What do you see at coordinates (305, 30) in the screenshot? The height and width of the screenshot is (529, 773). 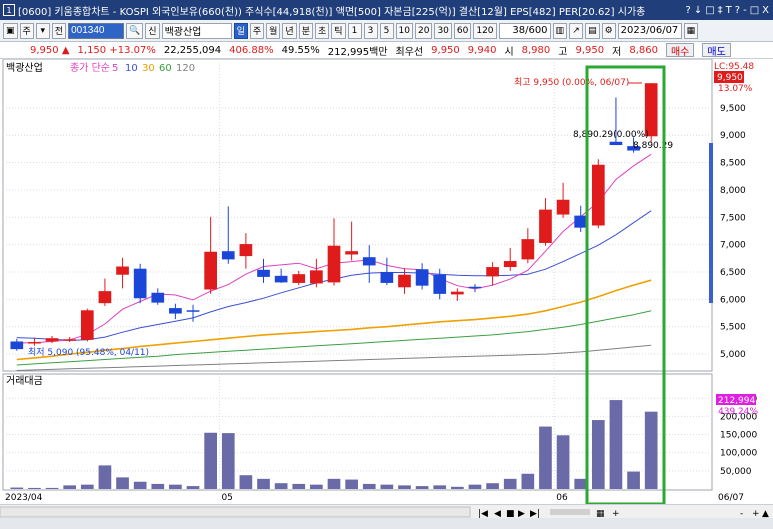 I see `period-minute: 분` at bounding box center [305, 30].